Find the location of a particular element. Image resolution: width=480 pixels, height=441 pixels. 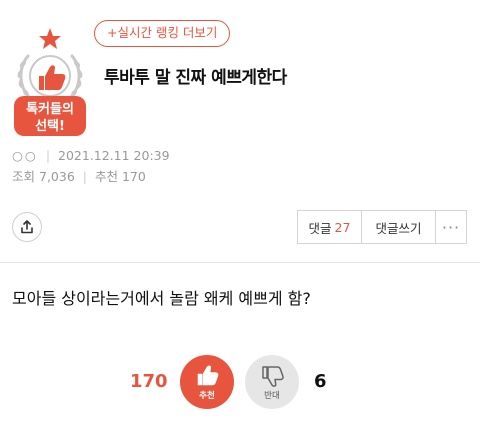

comments-button: 댓글 27 is located at coordinates (330, 227).